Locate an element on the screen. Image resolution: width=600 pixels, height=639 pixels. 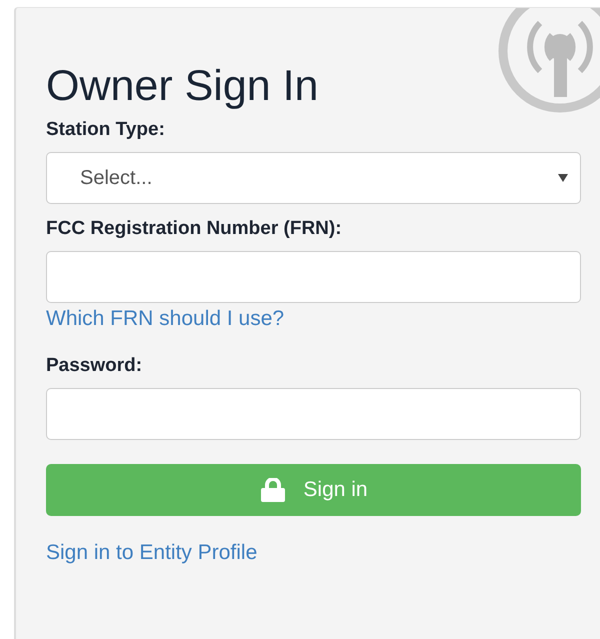
sign-in-button: Sign in is located at coordinates (313, 490).